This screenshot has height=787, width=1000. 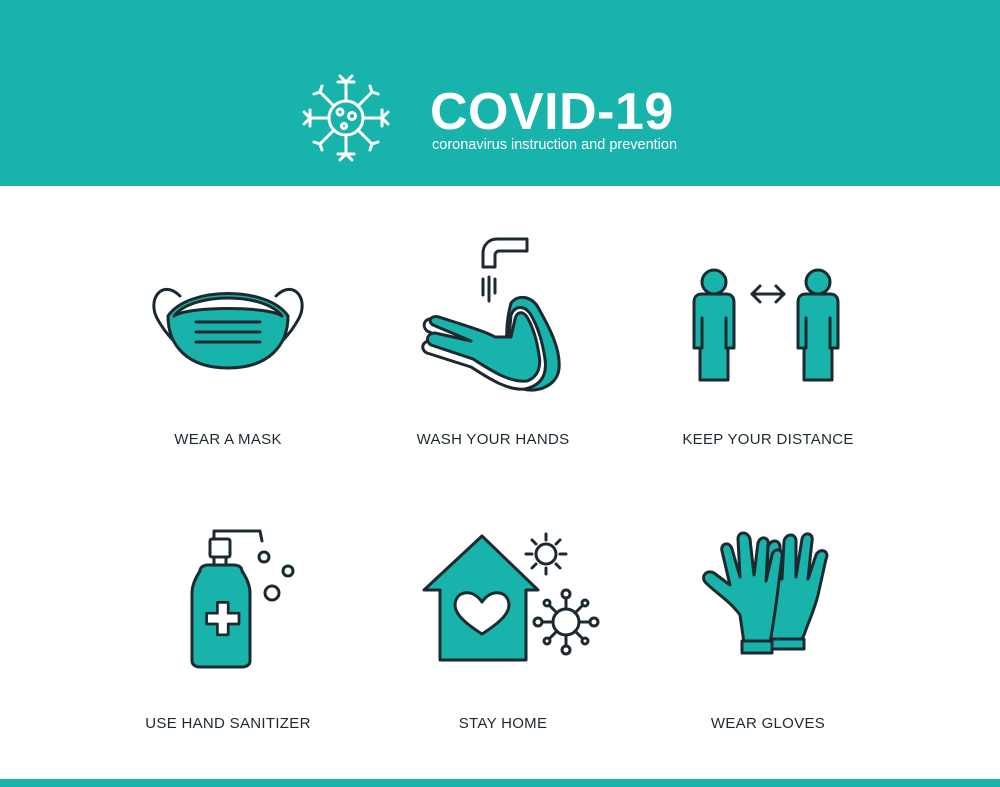 What do you see at coordinates (228, 328) in the screenshot?
I see `face-mask-icon` at bounding box center [228, 328].